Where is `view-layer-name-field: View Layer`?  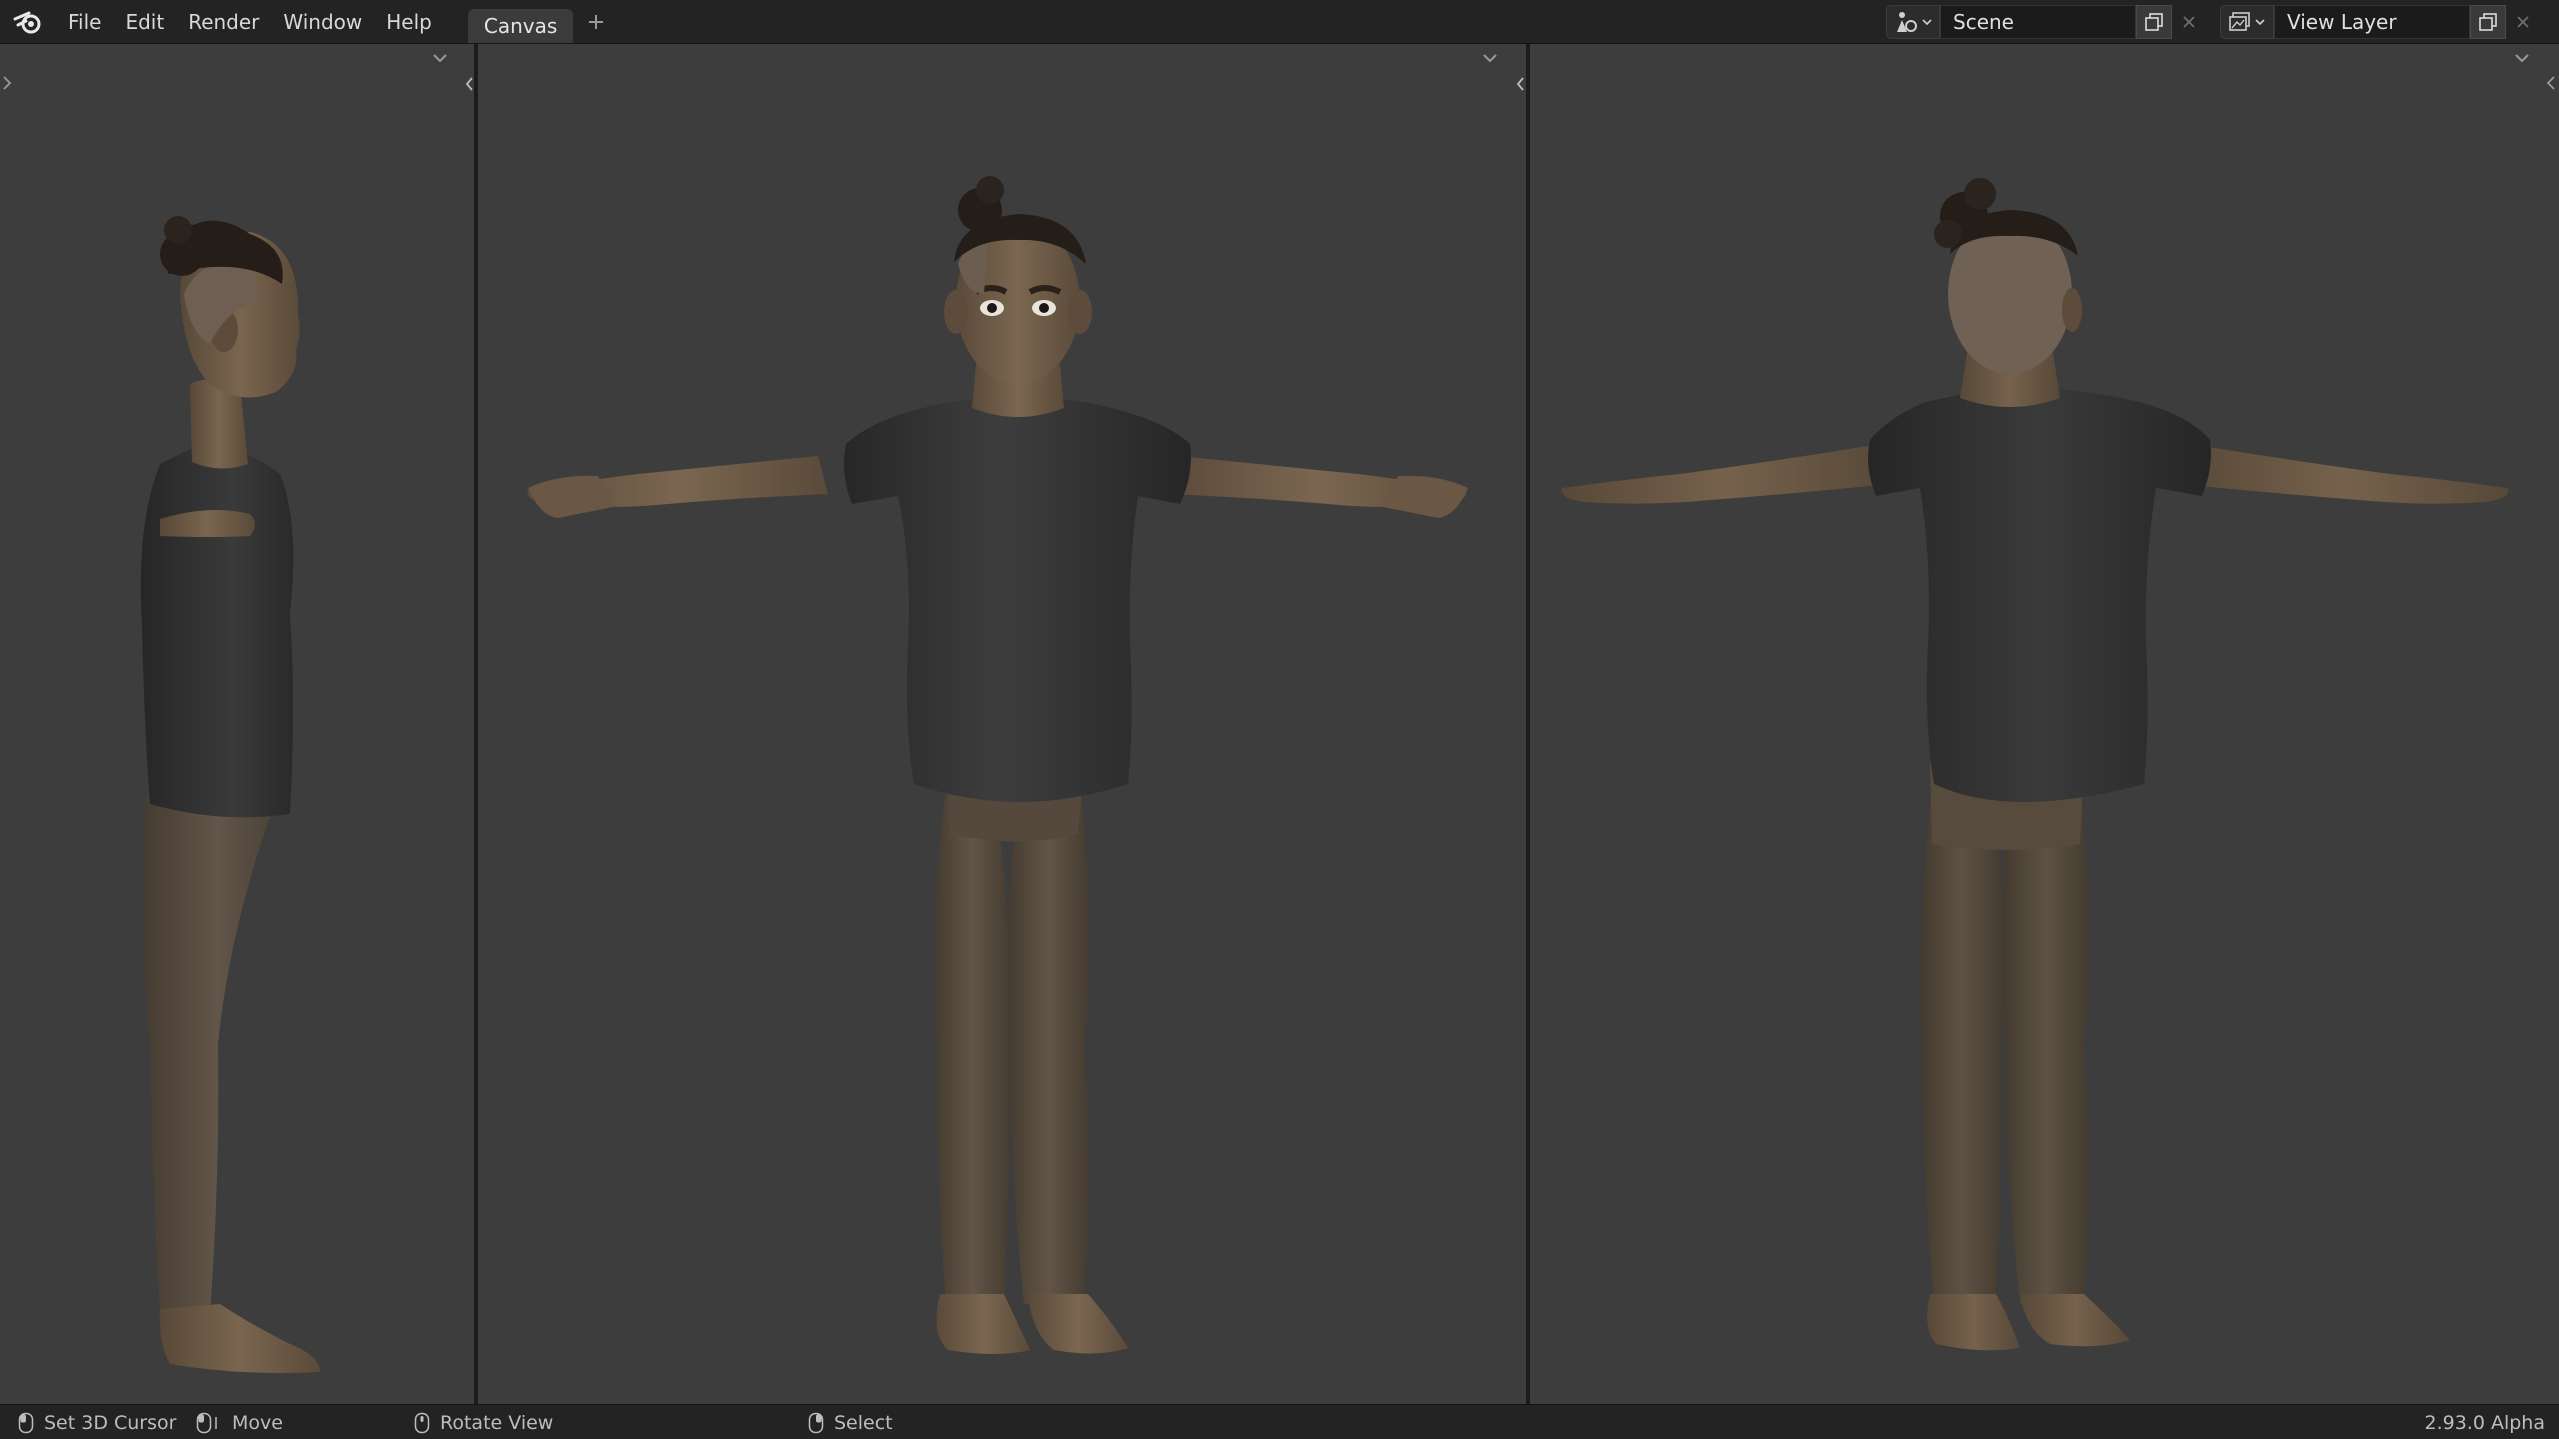
view-layer-name-field: View Layer is located at coordinates (2372, 22).